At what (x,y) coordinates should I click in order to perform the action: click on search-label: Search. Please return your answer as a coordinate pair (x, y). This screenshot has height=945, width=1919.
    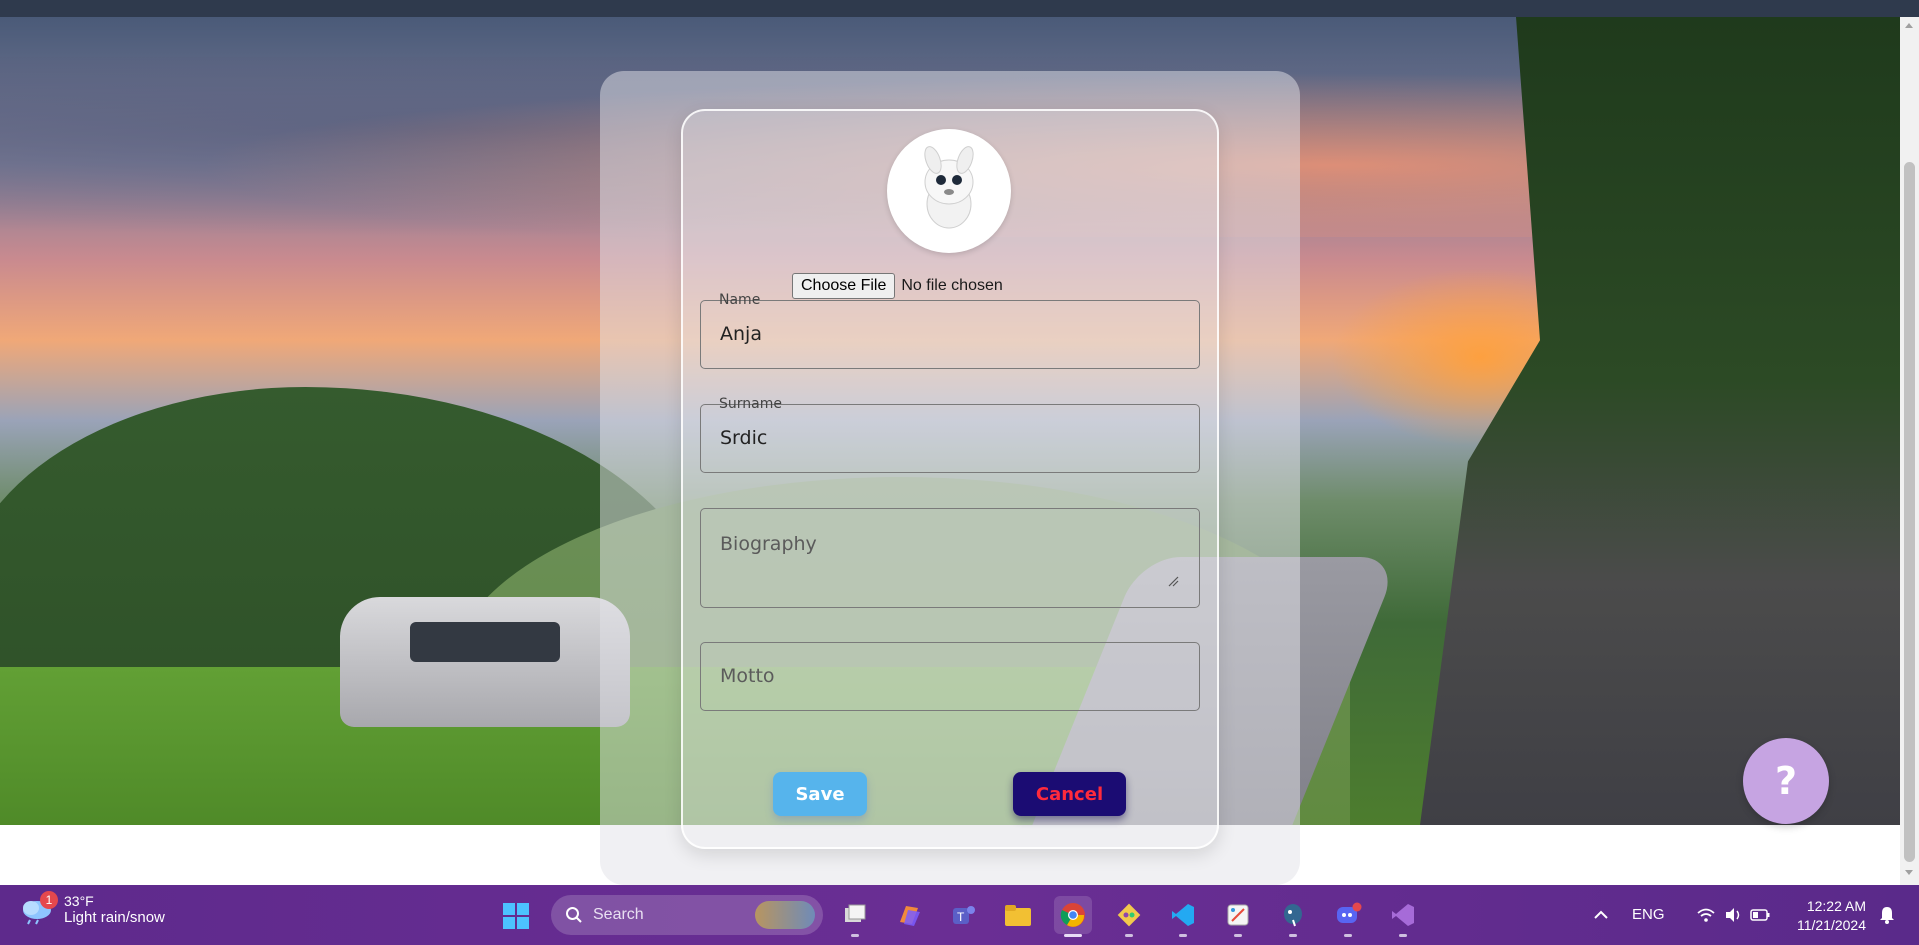
    Looking at the image, I should click on (618, 914).